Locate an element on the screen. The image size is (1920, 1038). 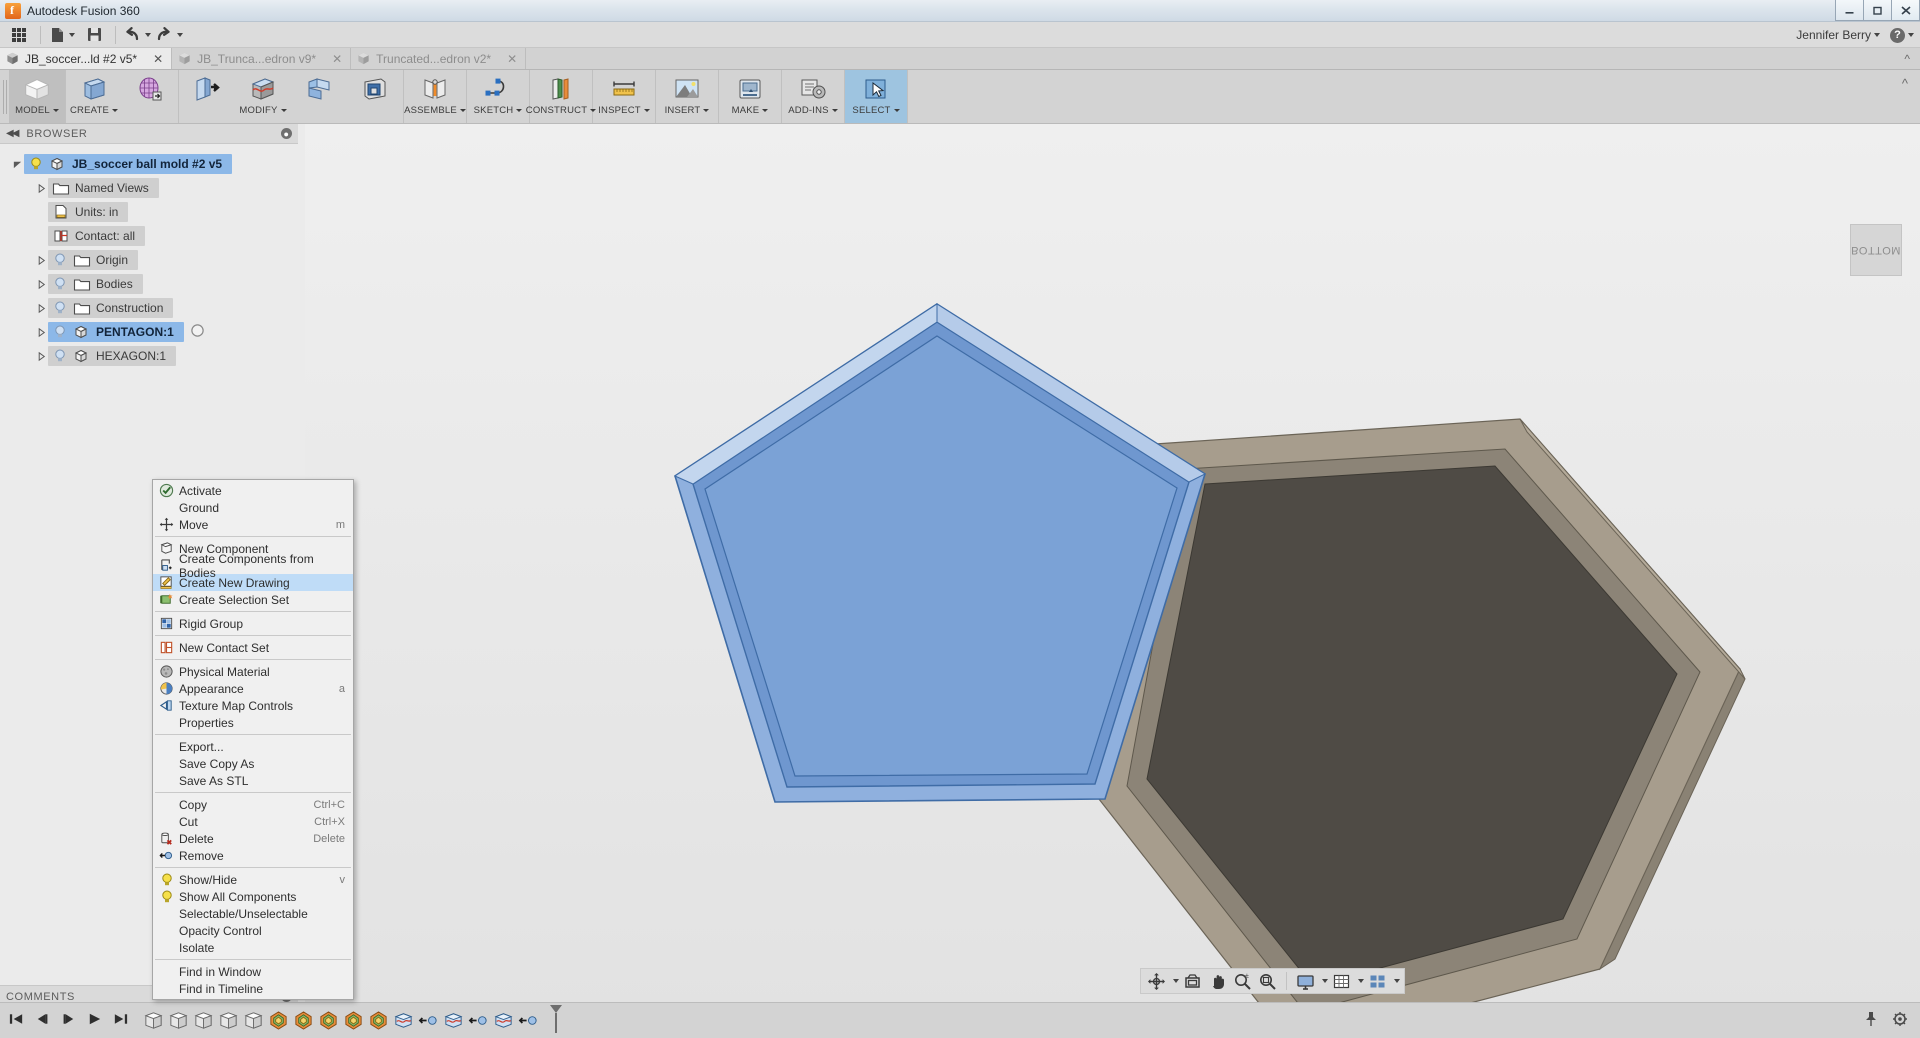
toolbar-grip is located at coordinates (4, 96).